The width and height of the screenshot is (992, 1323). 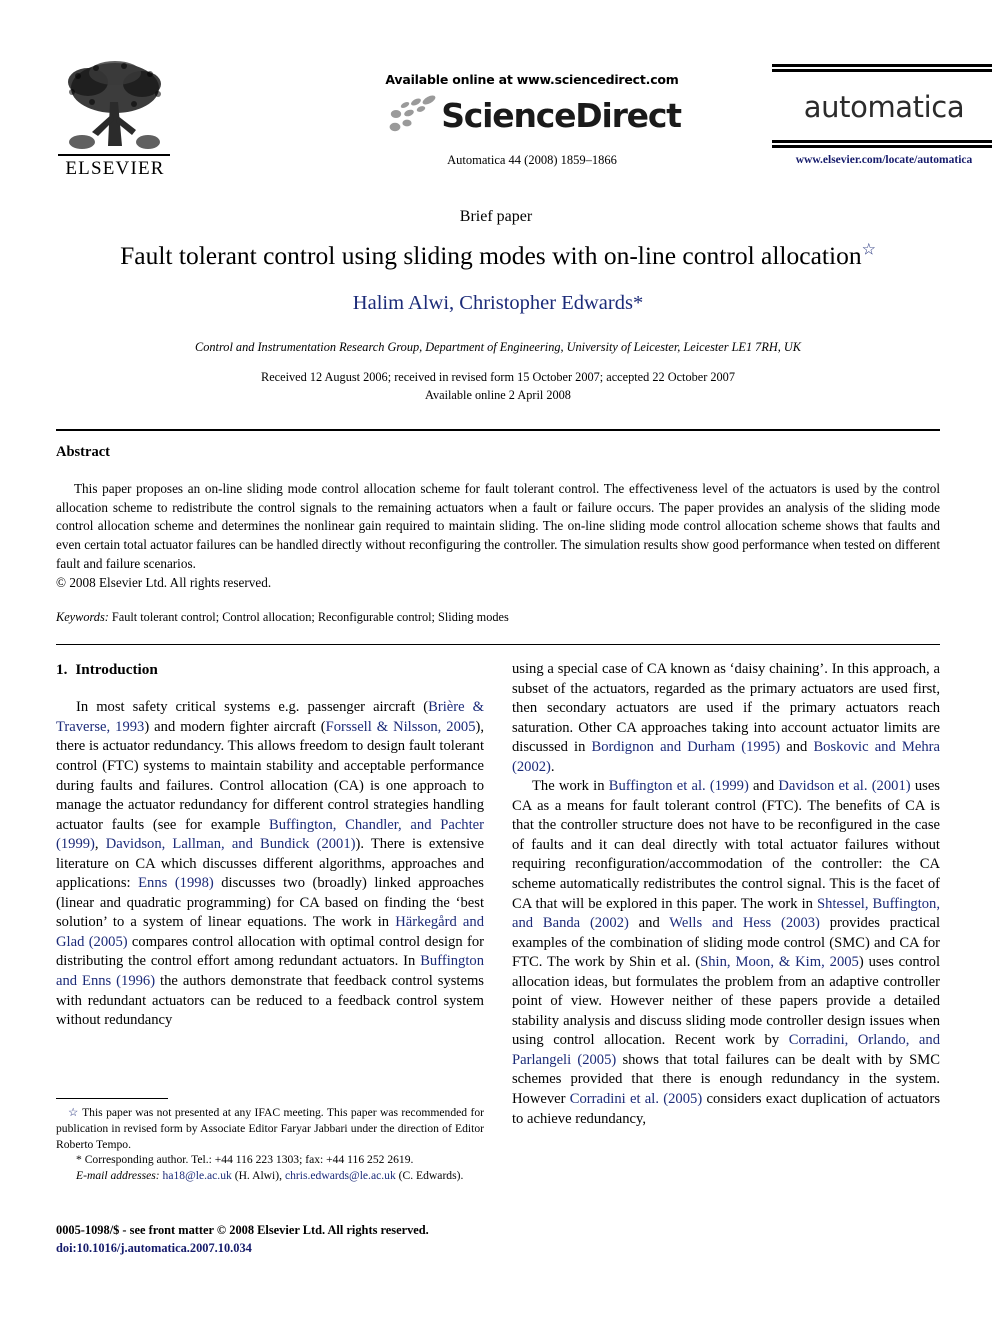 I want to click on journal-rule-top, so click(x=882, y=68).